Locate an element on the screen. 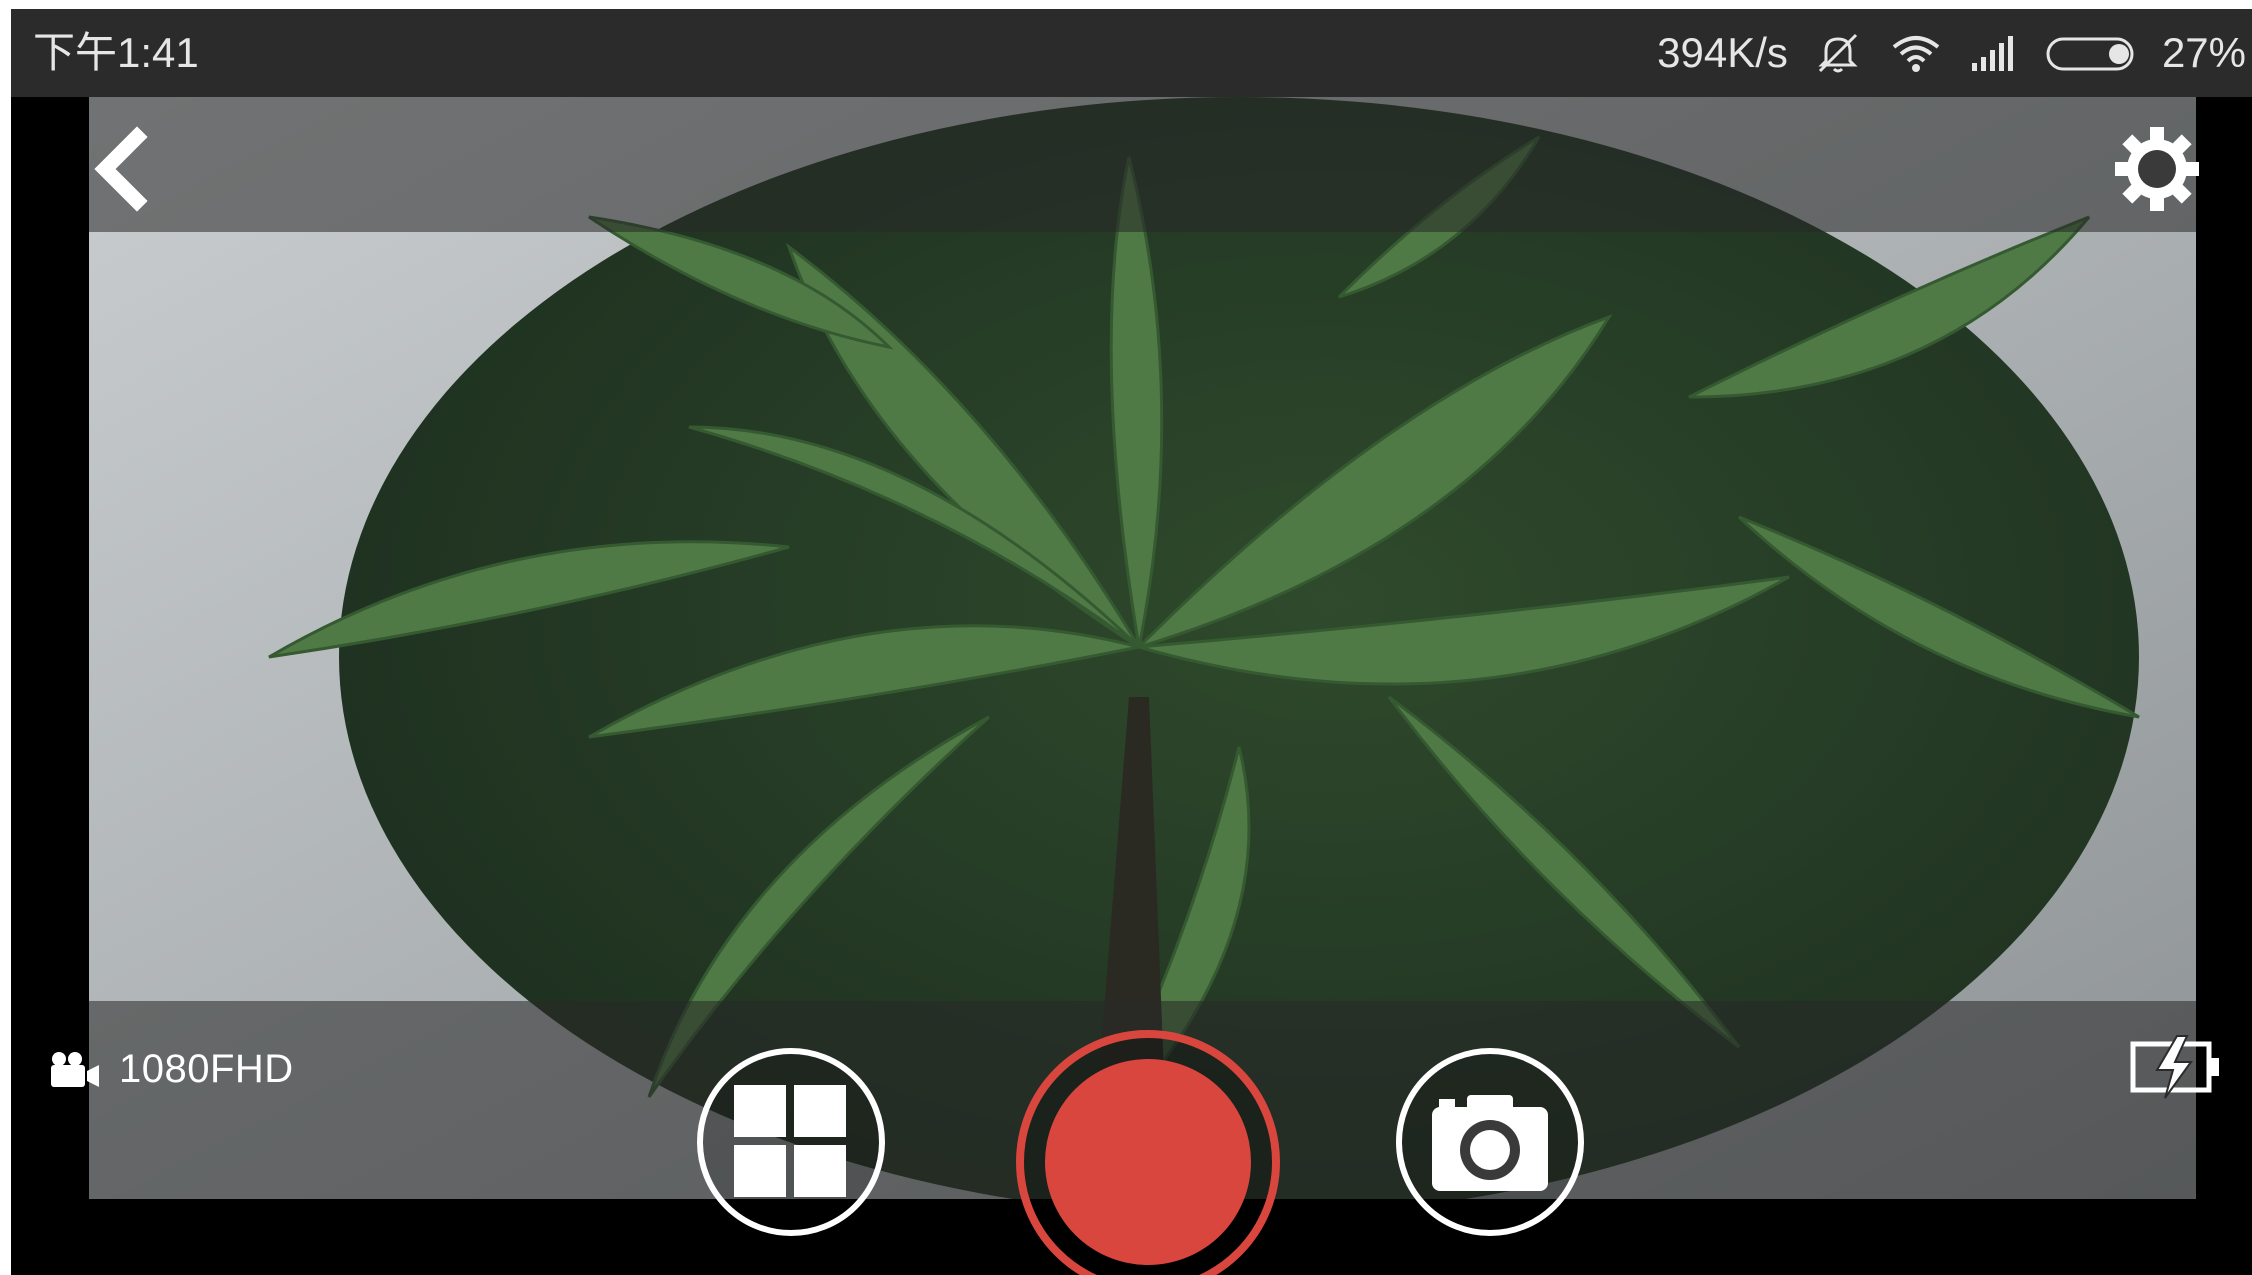 This screenshot has width=2252, height=1275. gallery-button is located at coordinates (791, 1142).